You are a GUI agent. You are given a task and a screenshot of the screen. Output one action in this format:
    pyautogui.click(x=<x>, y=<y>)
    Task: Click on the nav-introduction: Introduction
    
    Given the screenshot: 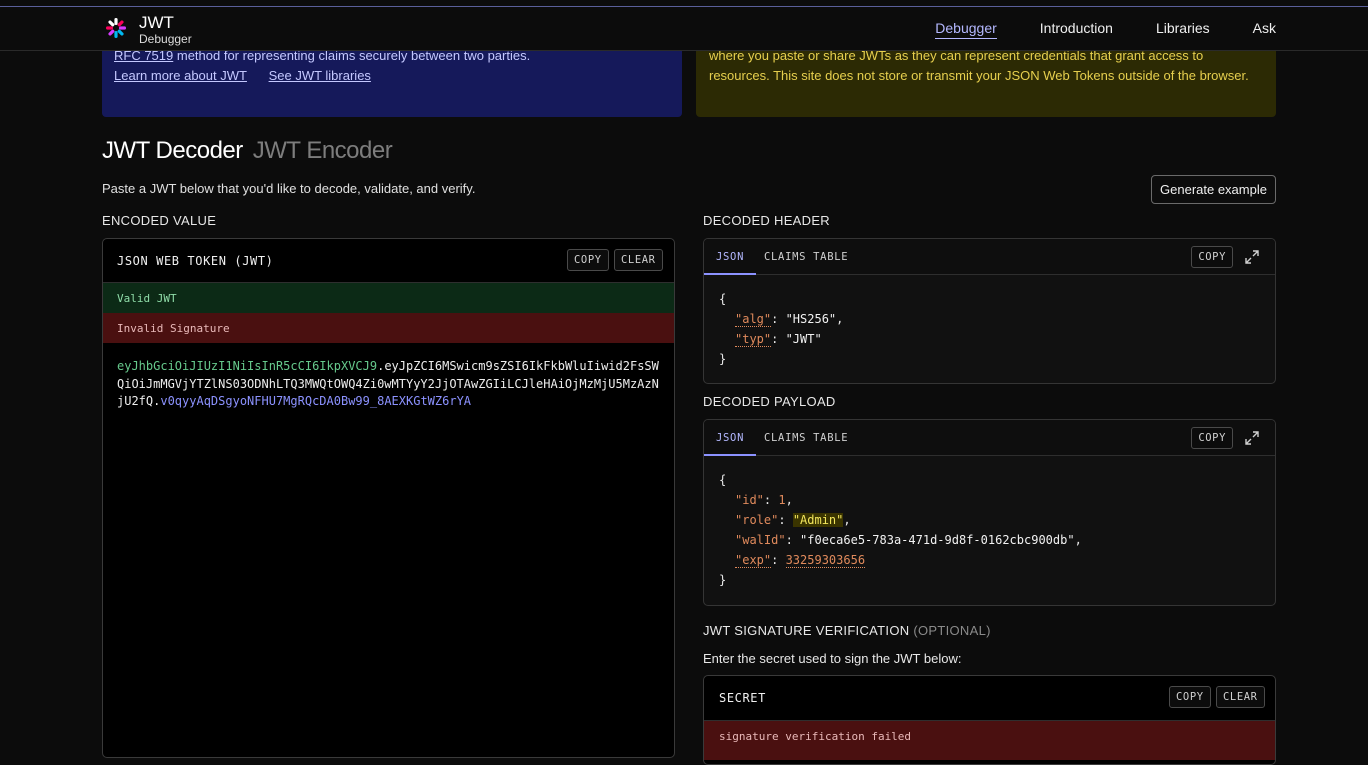 What is the action you would take?
    pyautogui.click(x=1076, y=29)
    